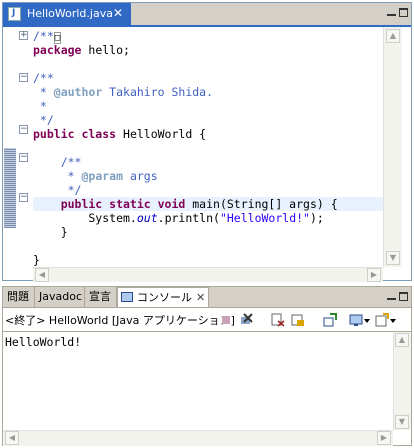  What do you see at coordinates (120, 320) in the screenshot?
I see `console-title: <終了> HelloWorld [Java アプリケーション]` at bounding box center [120, 320].